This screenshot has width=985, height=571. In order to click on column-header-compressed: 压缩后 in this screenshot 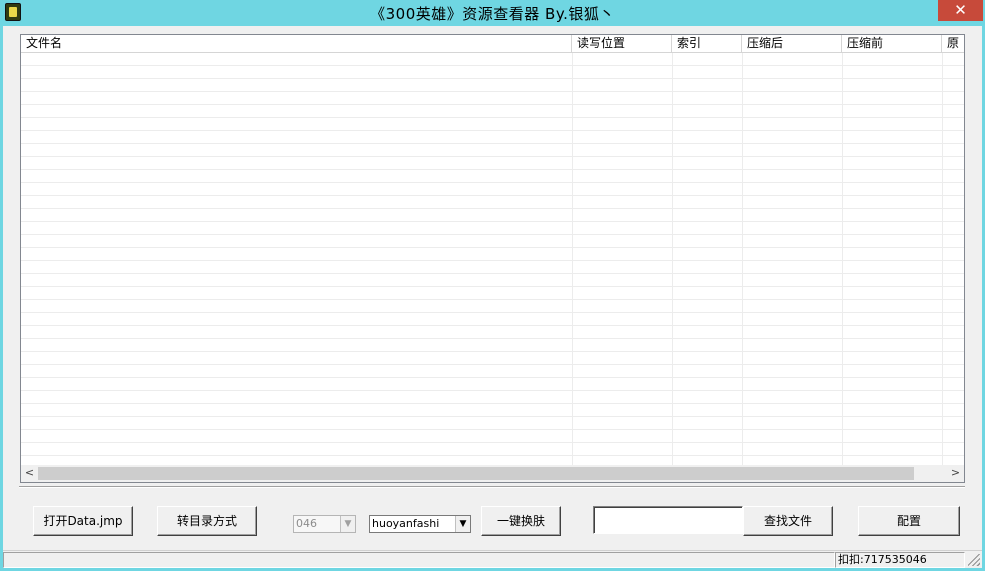, I will do `click(792, 44)`.